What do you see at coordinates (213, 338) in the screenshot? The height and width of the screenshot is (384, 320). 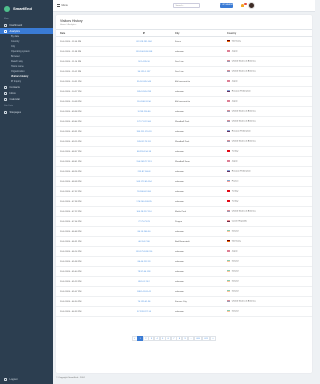 I see `page-link: »` at bounding box center [213, 338].